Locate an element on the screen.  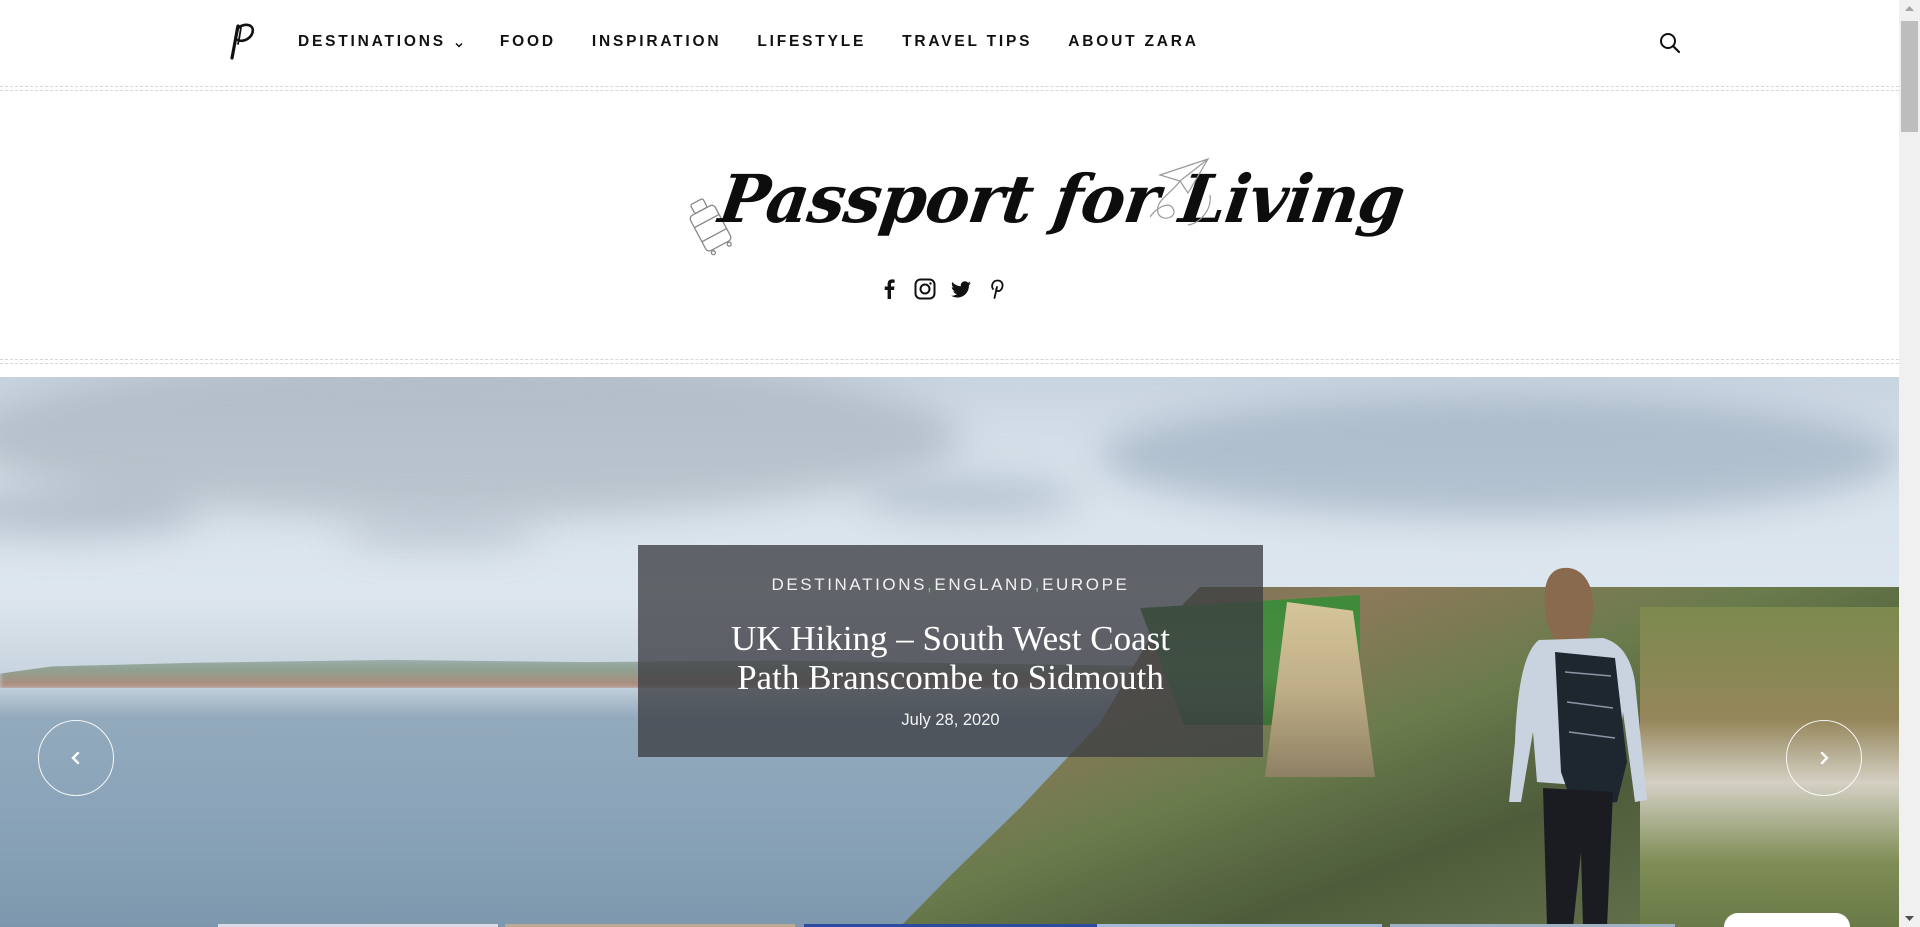
pinterest-link is located at coordinates (997, 289).